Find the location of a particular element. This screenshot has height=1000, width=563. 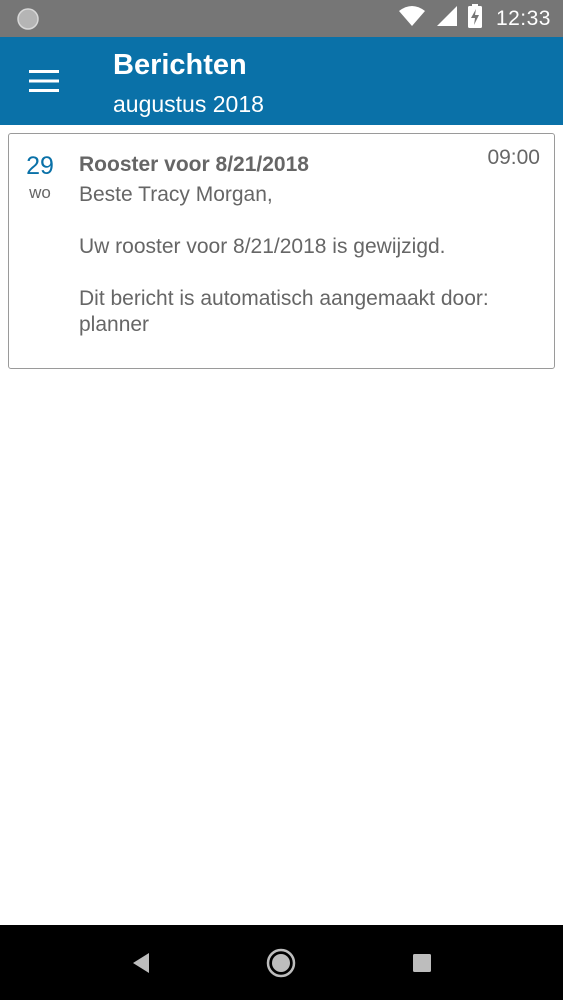

message-time: 09:00 is located at coordinates (513, 157).